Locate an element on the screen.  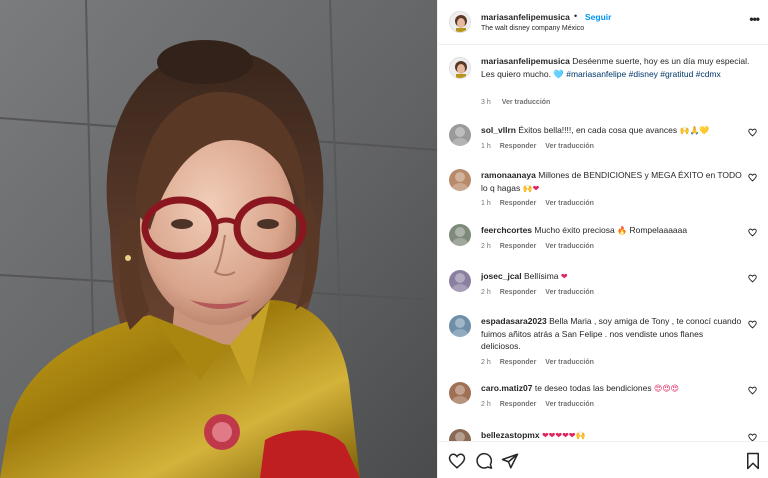
more-horizontal-icon: ••• is located at coordinates (754, 19).